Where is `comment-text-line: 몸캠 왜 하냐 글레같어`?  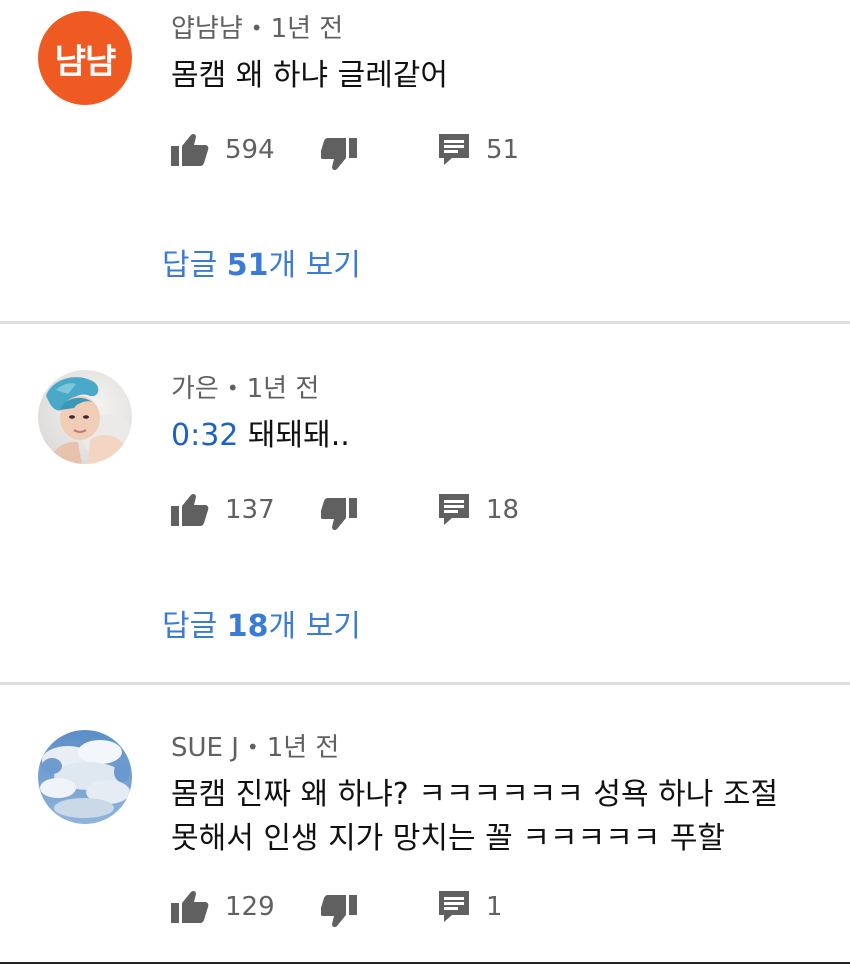 comment-text-line: 몸캠 왜 하냐 글레같어 is located at coordinates (310, 75).